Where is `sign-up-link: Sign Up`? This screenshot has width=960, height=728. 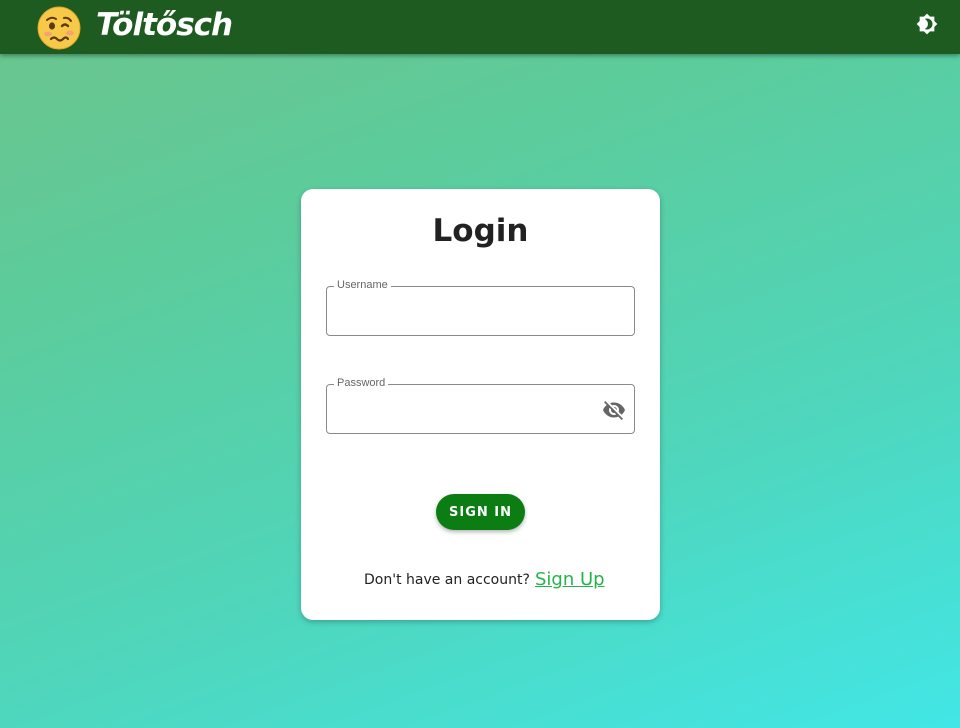 sign-up-link: Sign Up is located at coordinates (570, 579).